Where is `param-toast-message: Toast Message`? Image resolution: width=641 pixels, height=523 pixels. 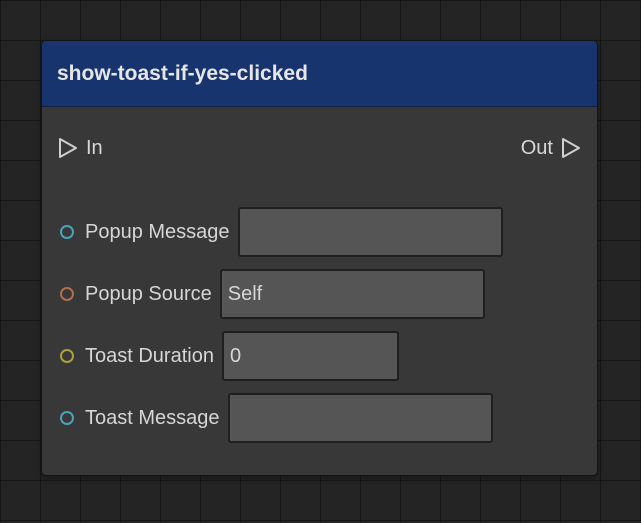 param-toast-message: Toast Message is located at coordinates (276, 418).